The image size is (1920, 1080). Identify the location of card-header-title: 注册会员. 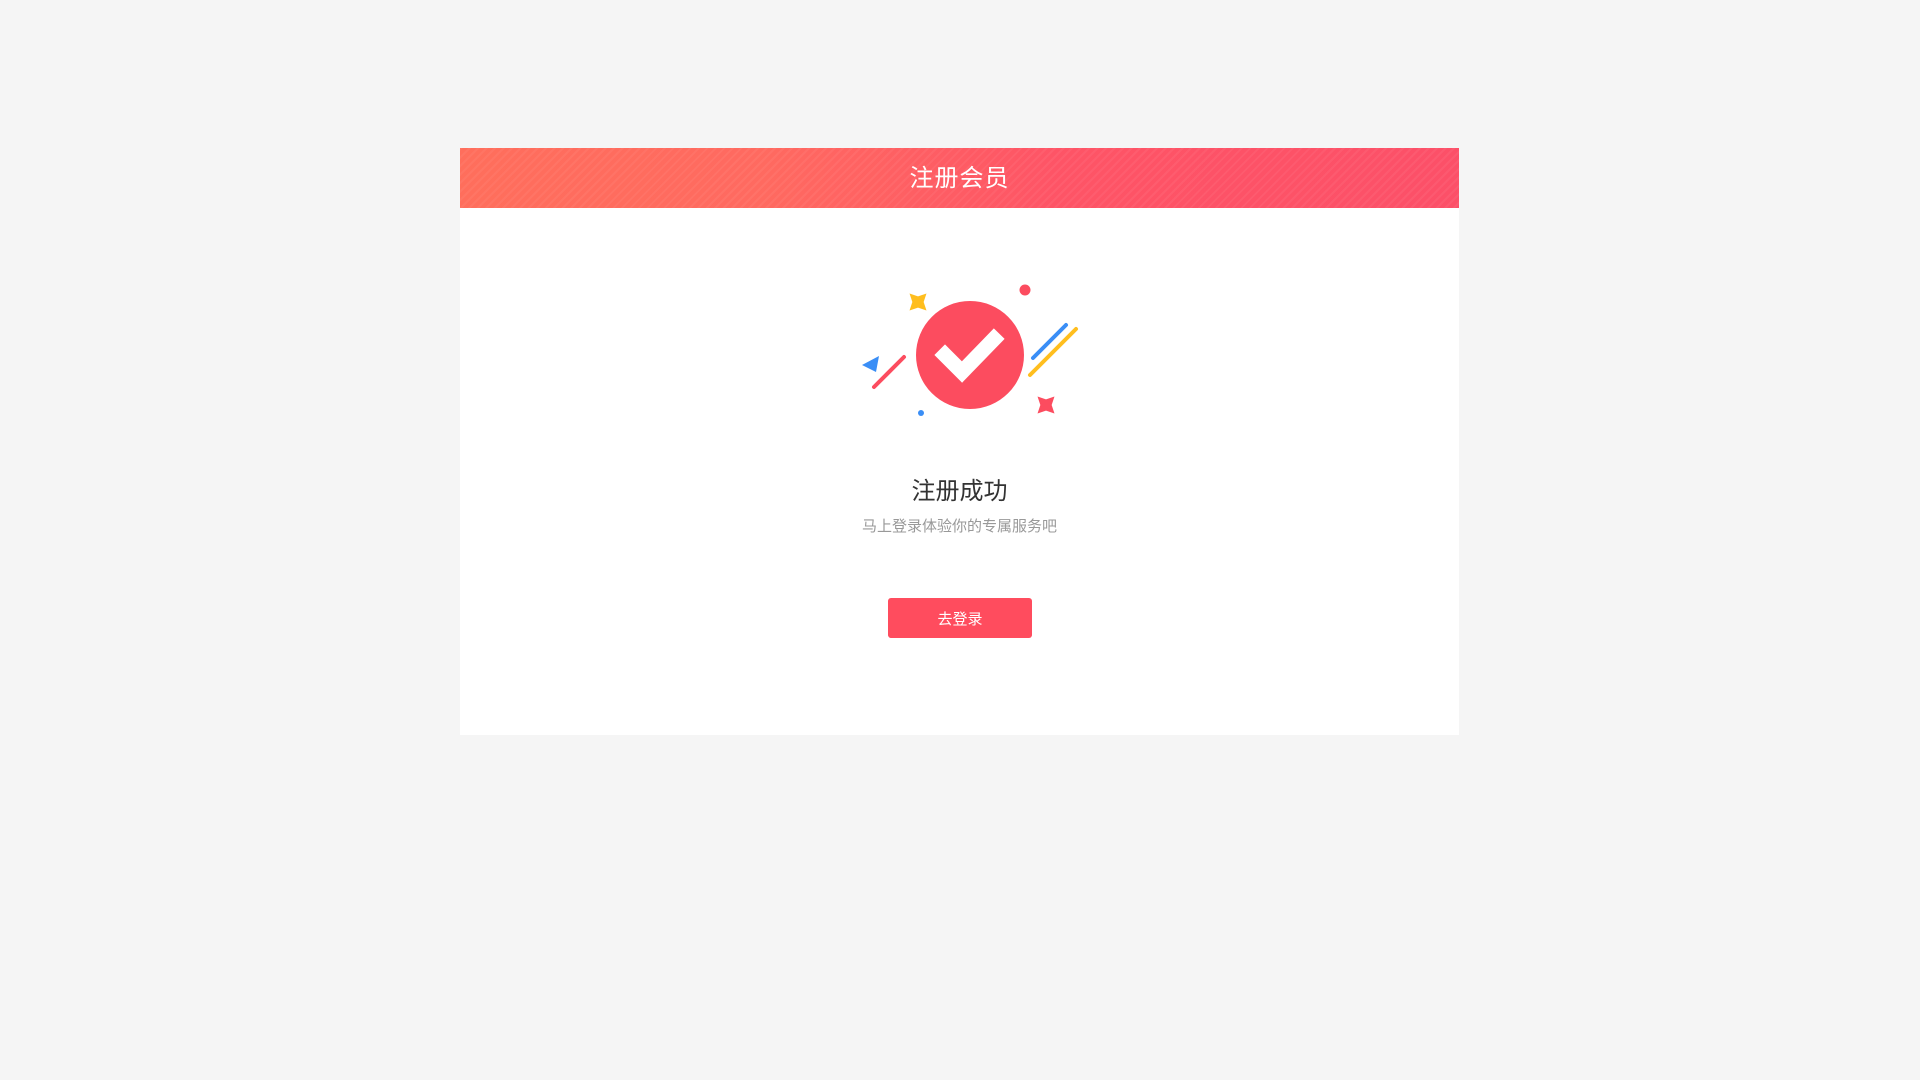
(959, 178).